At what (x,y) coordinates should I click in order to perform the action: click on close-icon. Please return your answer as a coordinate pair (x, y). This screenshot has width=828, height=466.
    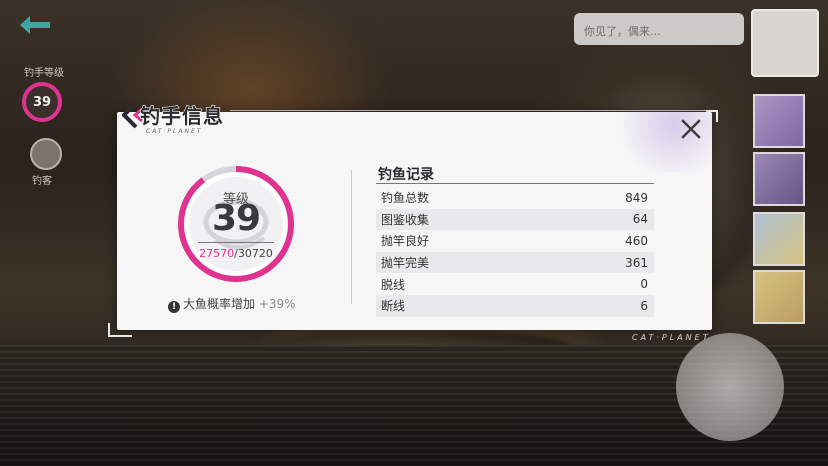
    Looking at the image, I should click on (691, 129).